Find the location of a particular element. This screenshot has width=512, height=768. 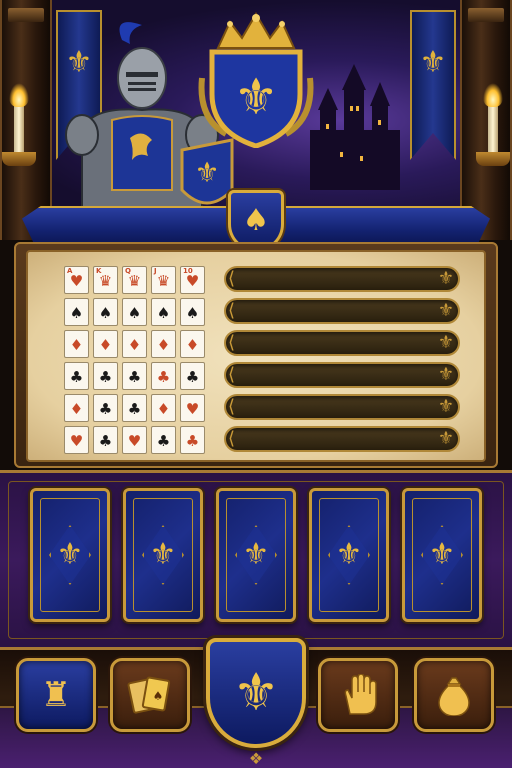

card-suit: ♛ is located at coordinates (163, 281).